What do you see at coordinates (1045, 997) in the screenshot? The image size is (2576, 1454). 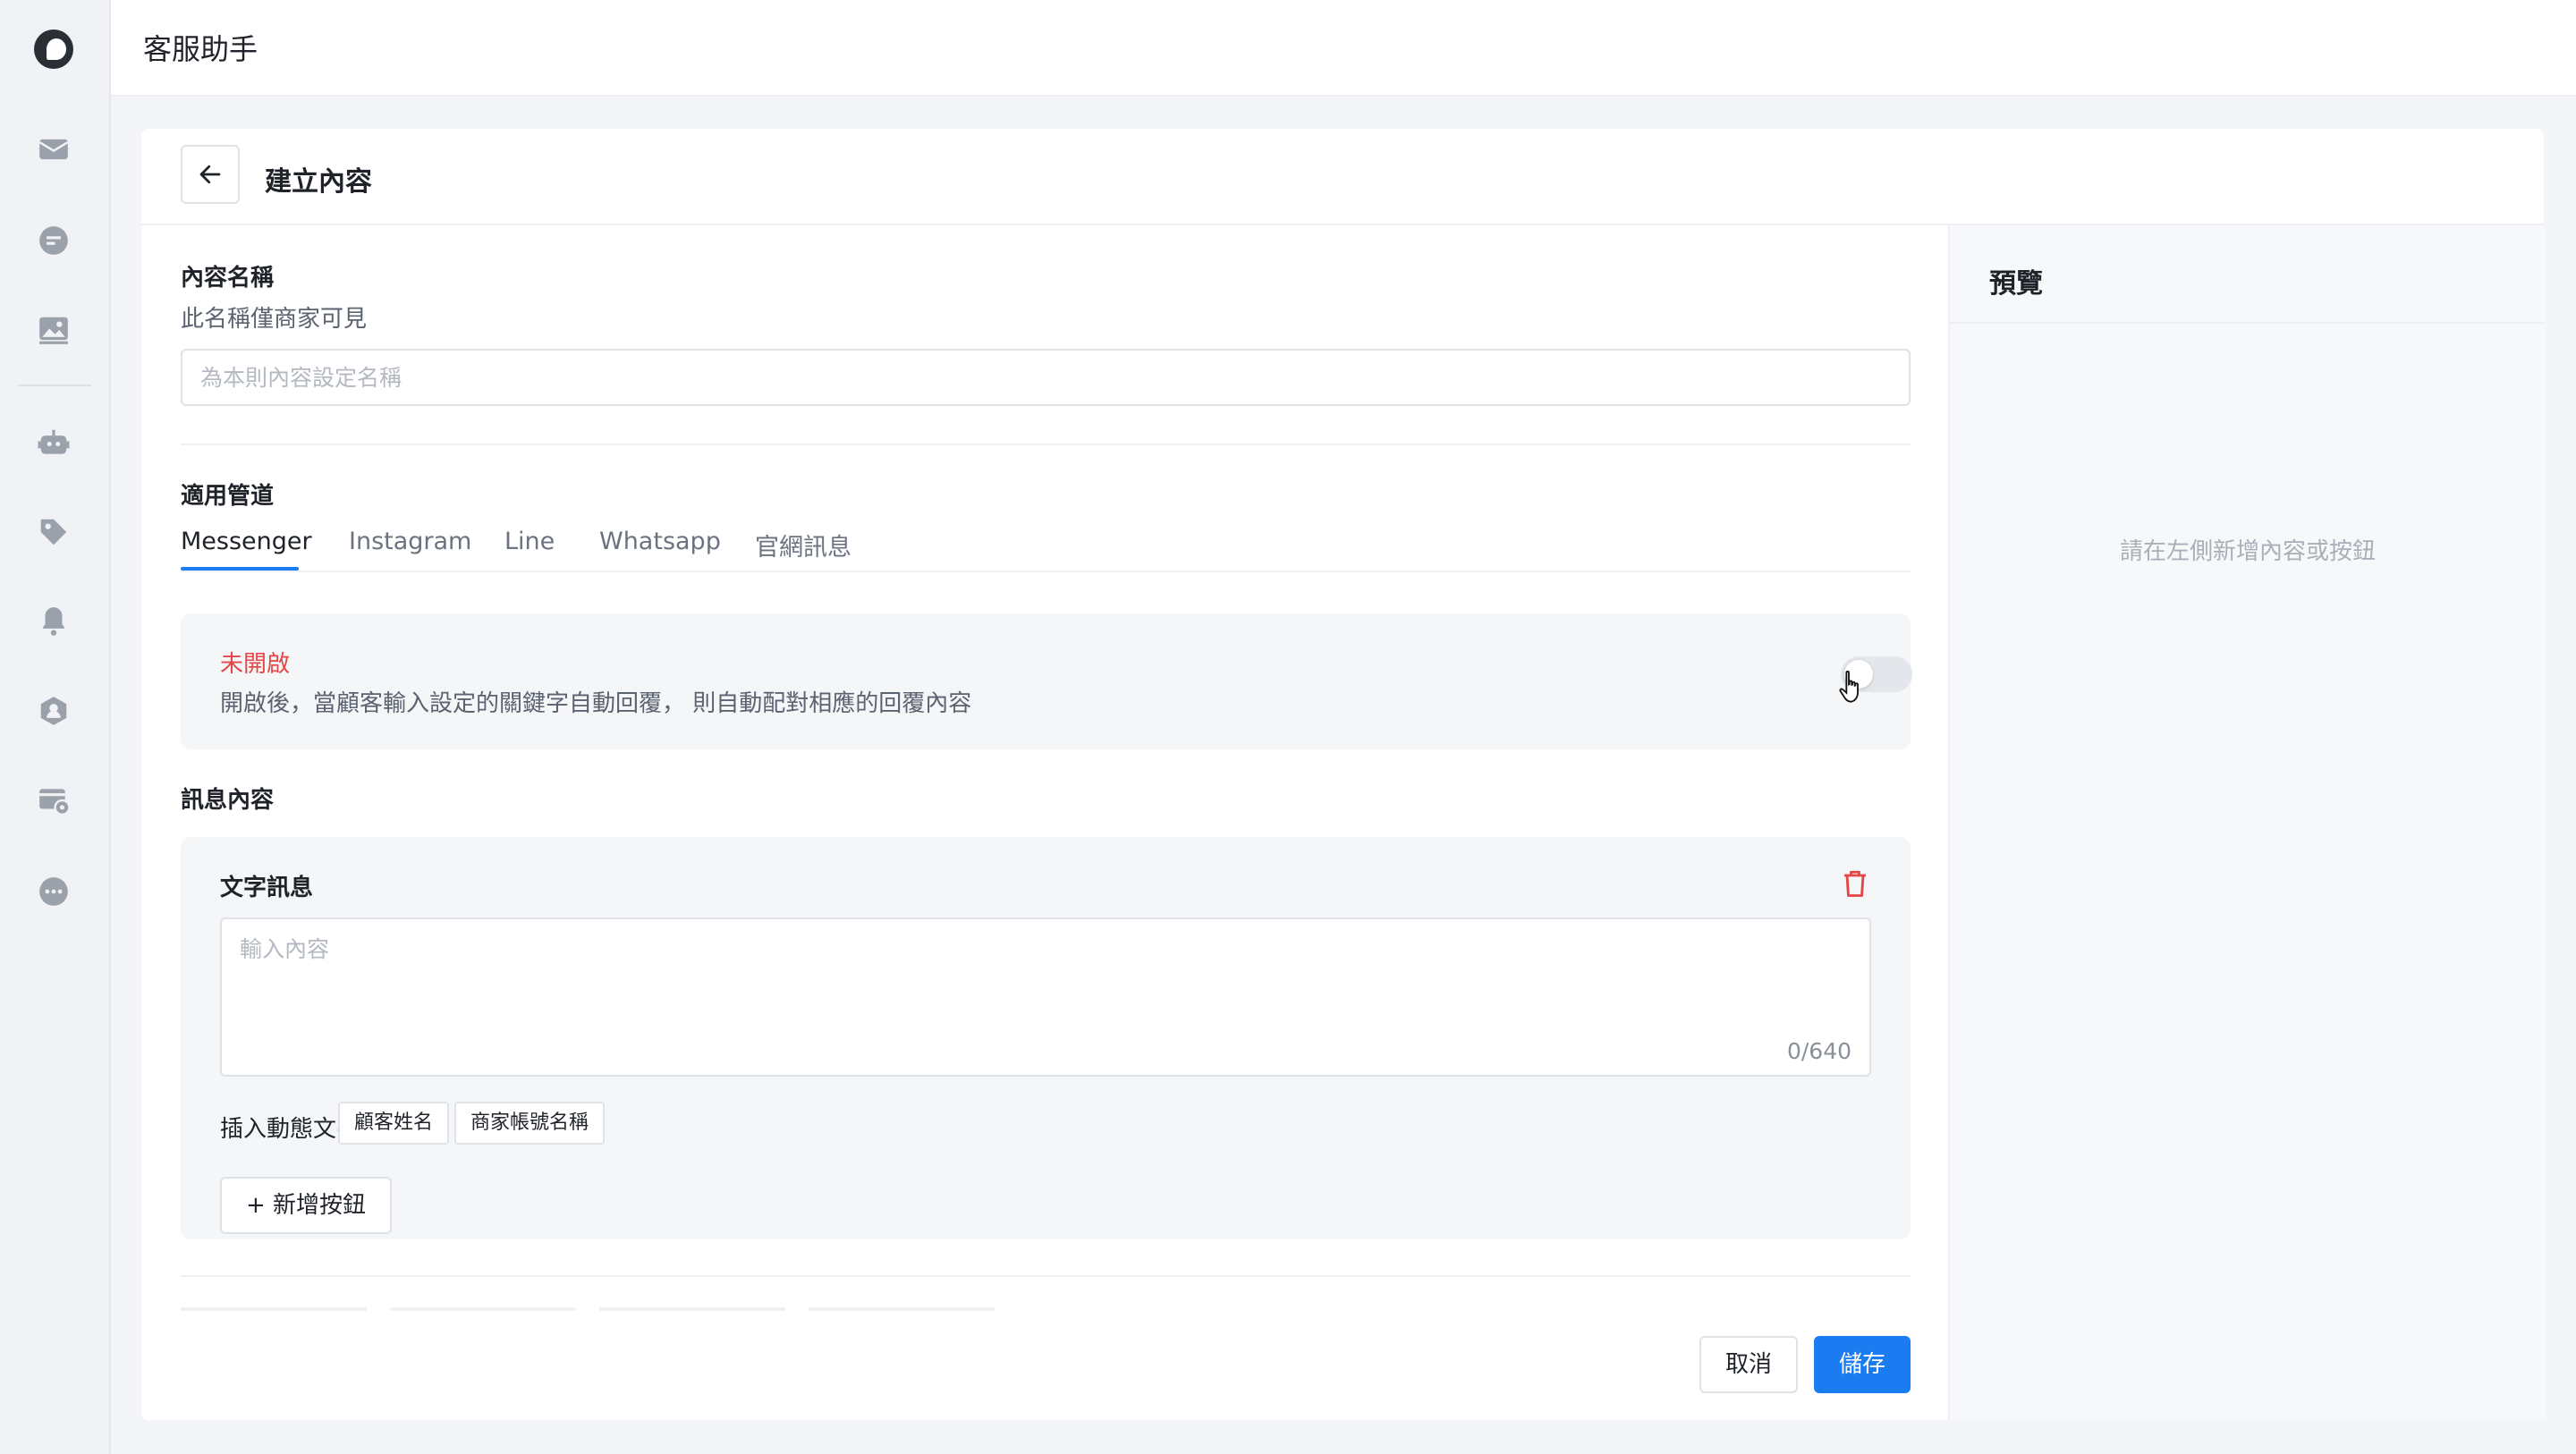 I see `message-textarea: 輸入內容 0/640` at bounding box center [1045, 997].